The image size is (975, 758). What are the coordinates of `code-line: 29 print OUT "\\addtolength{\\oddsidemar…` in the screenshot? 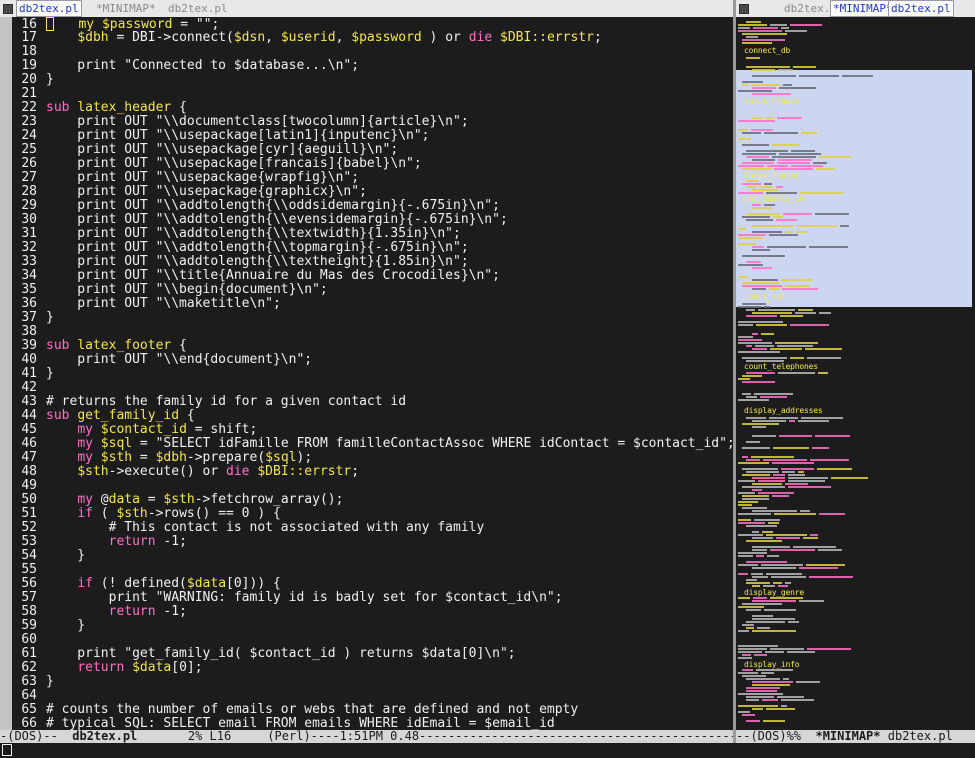 It's located at (373, 206).